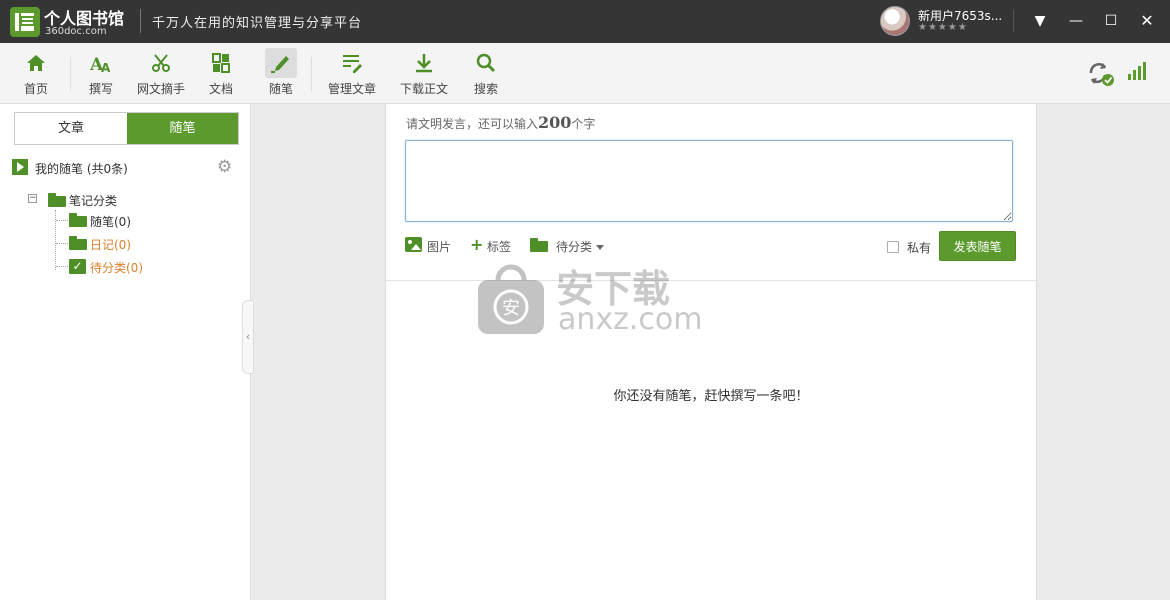 The height and width of the screenshot is (600, 1170). Describe the element at coordinates (161, 63) in the screenshot. I see `scissors-icon` at that location.